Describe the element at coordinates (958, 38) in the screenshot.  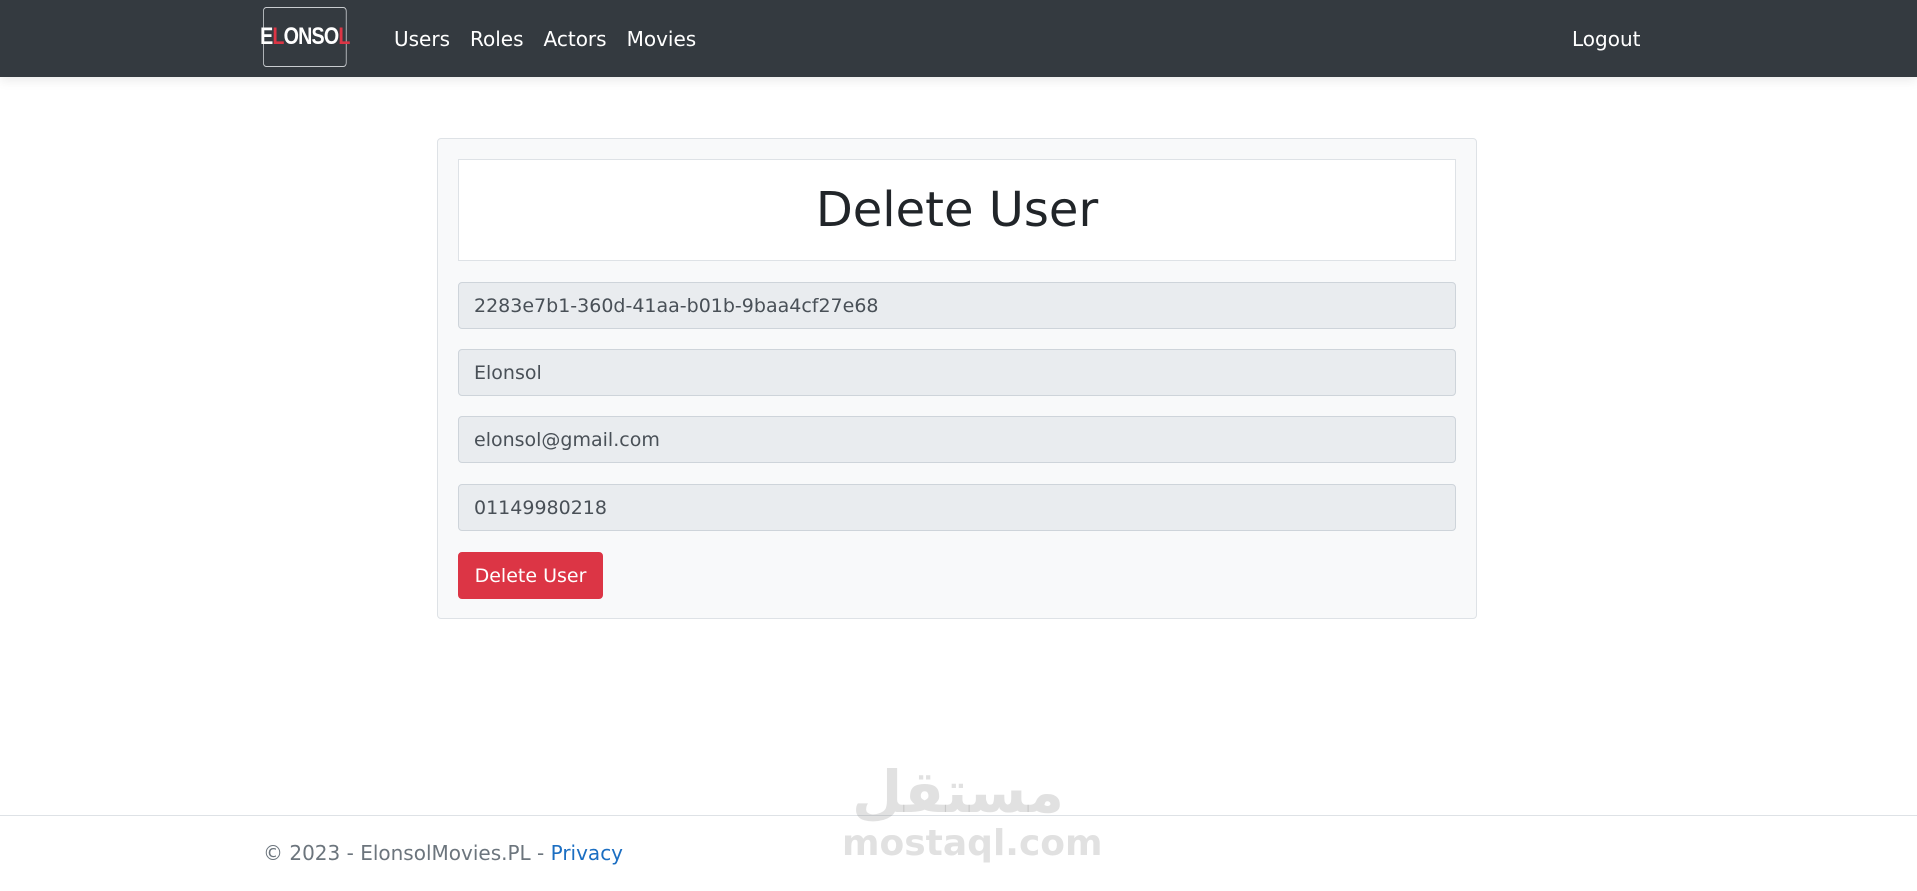
I see `navbar: E L ONSO L Users Roles Actors Movies Logout` at that location.